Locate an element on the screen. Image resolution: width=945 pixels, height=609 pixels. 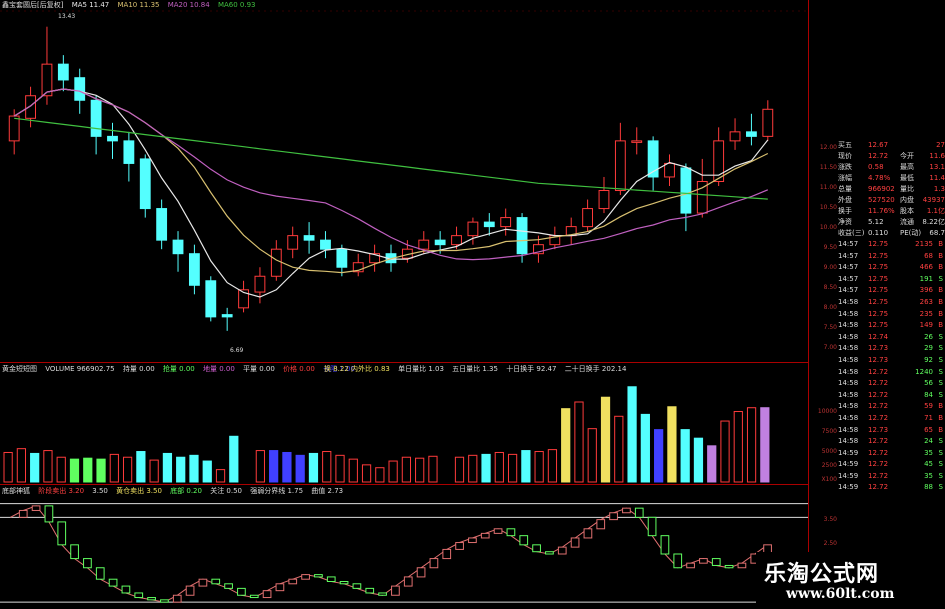
price-tick: 7.50 is located at coordinates (830, 327).